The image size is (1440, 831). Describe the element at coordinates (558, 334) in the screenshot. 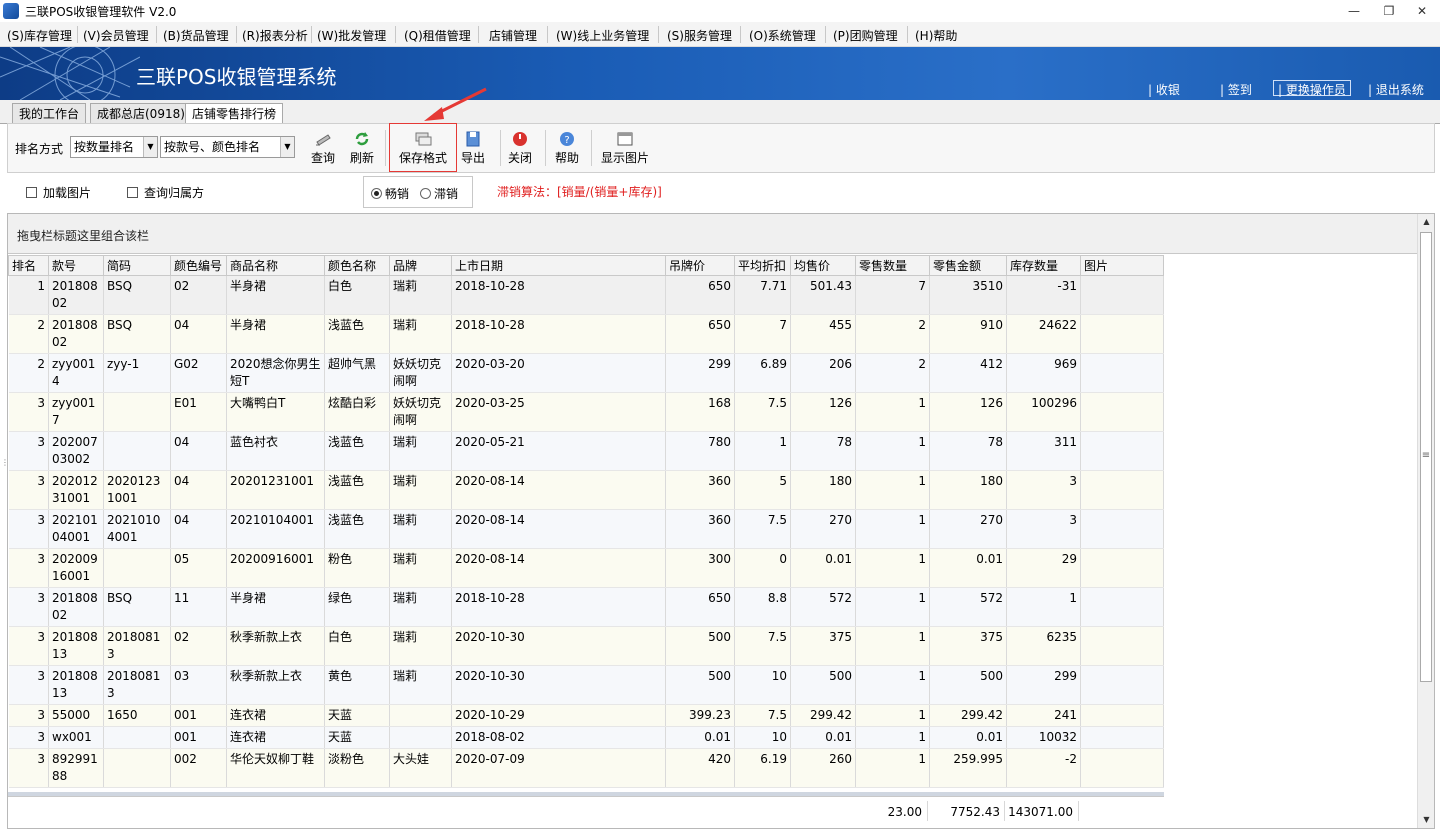

I see `table-cell: 2018-10-28` at that location.